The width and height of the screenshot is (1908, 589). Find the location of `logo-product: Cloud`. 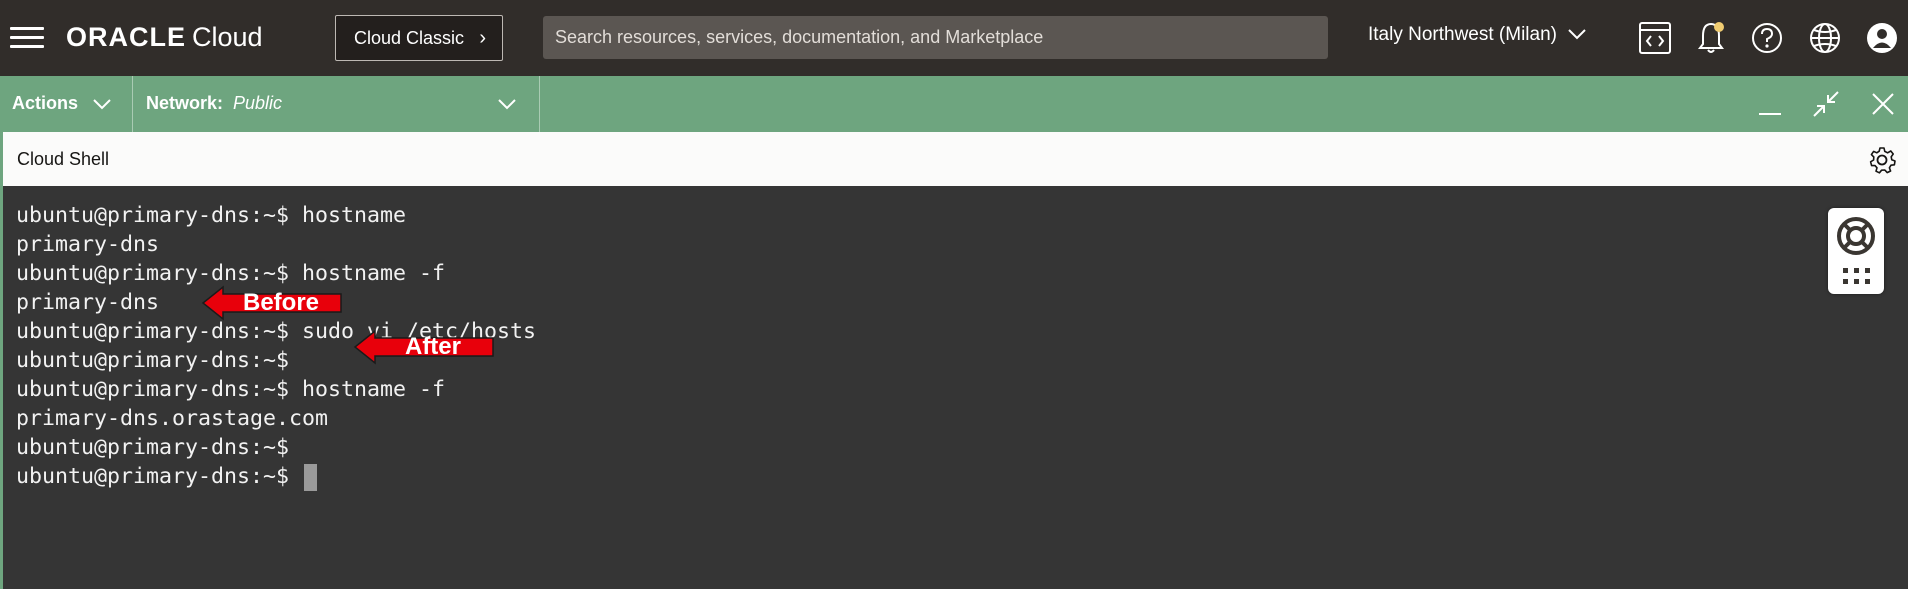

logo-product: Cloud is located at coordinates (227, 37).